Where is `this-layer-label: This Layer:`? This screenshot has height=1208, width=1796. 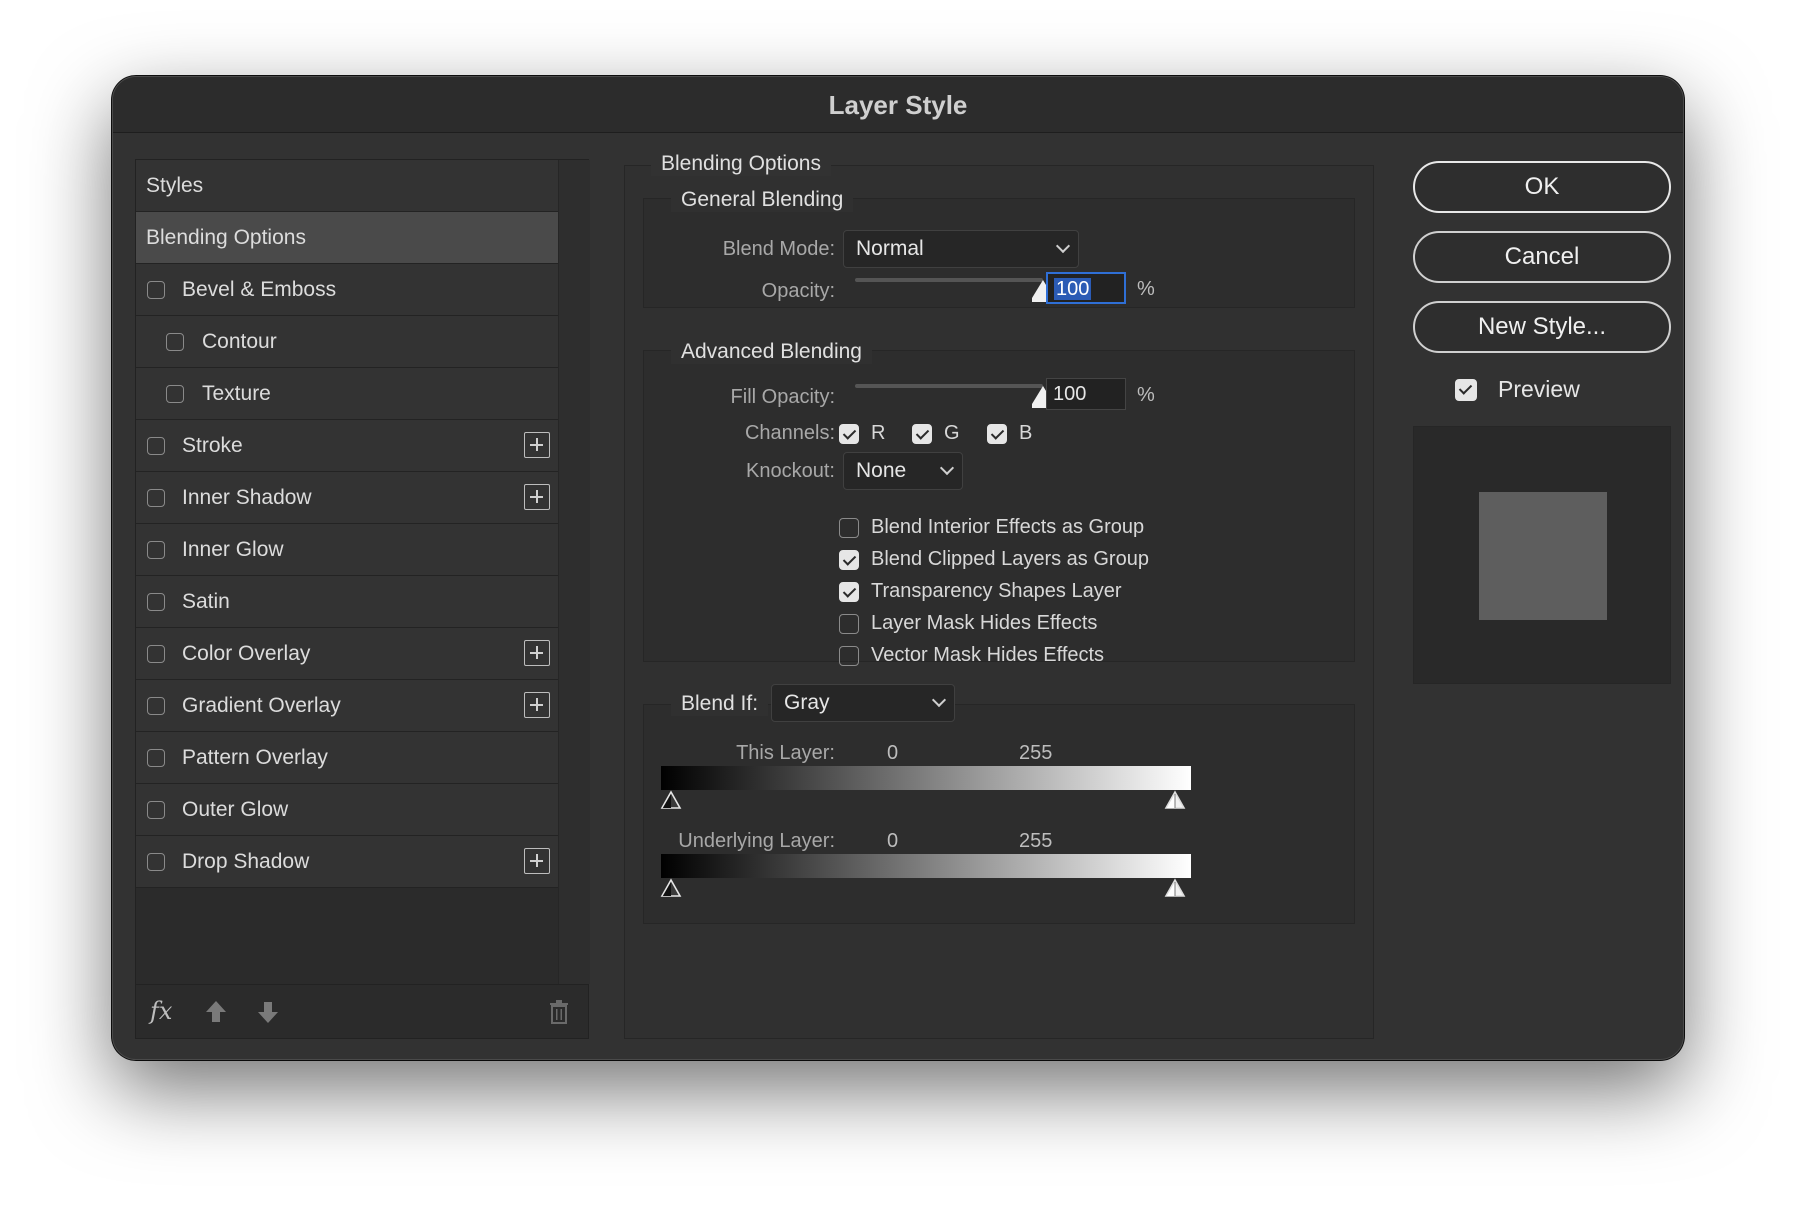 this-layer-label: This Layer: is located at coordinates (785, 753).